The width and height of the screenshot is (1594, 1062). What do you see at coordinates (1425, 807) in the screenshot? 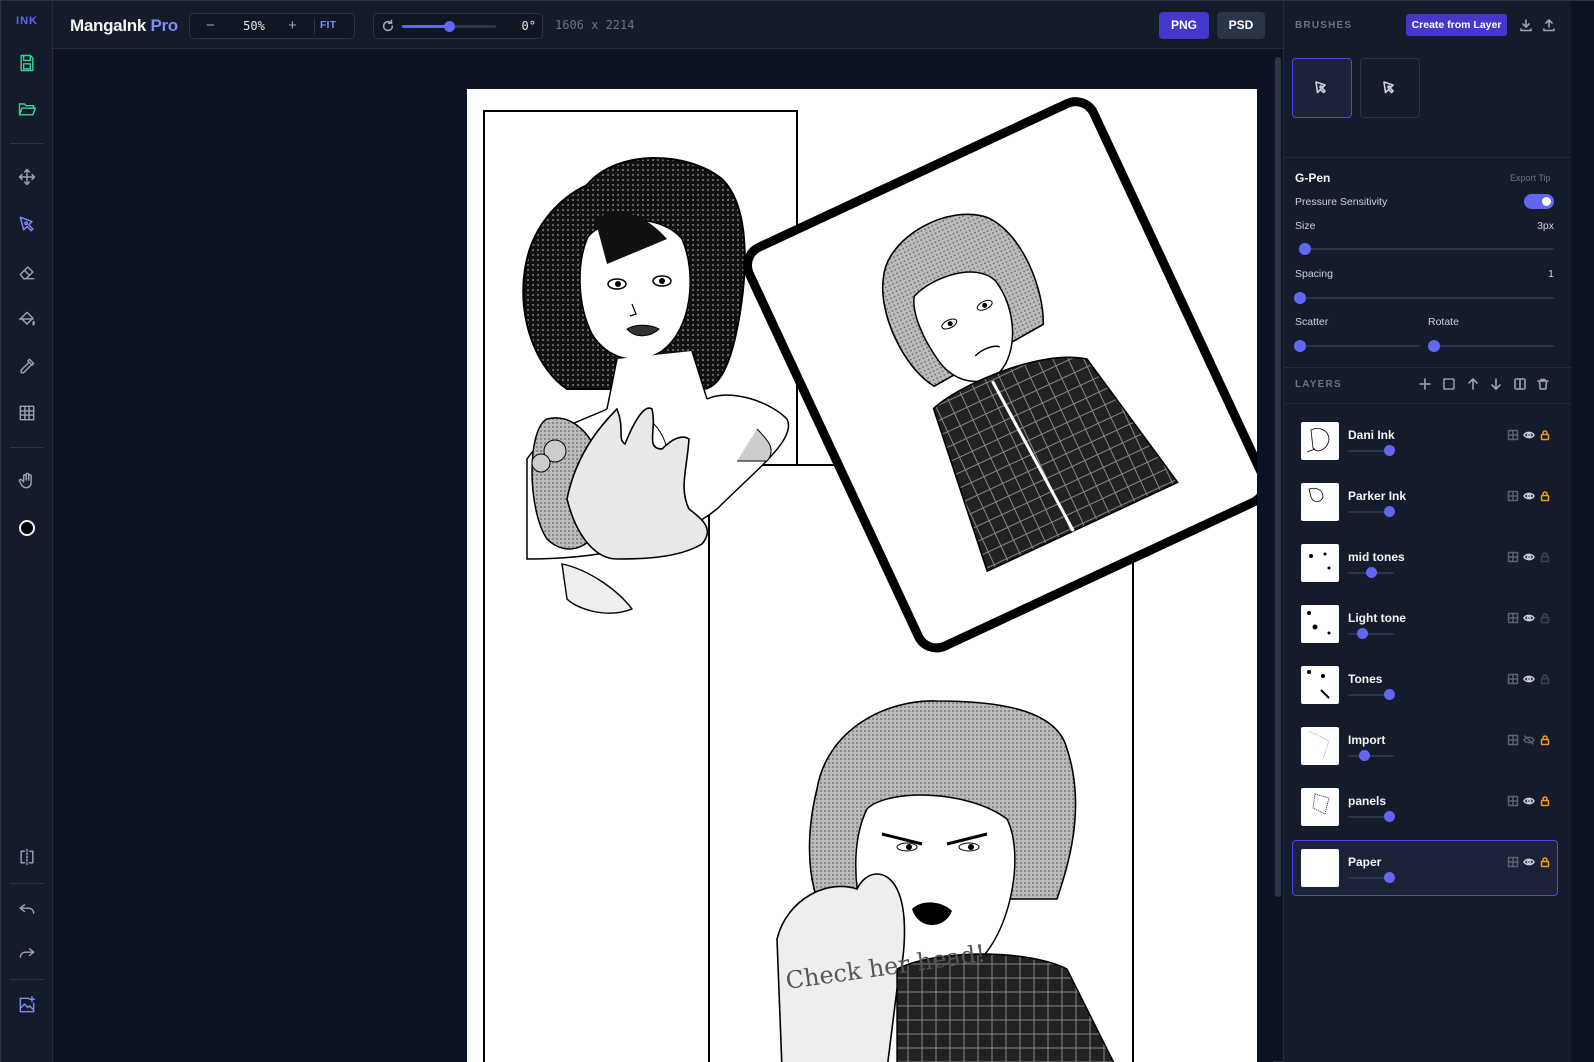
I see `layer-row: panels` at bounding box center [1425, 807].